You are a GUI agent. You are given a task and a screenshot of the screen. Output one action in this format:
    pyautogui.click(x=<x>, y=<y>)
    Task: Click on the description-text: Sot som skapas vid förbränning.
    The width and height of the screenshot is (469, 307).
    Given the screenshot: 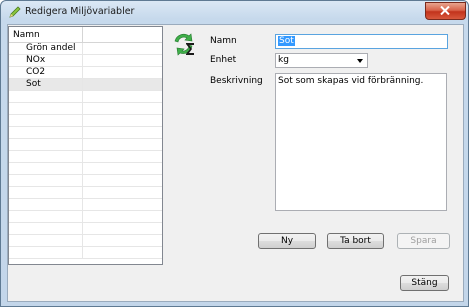 What is the action you would take?
    pyautogui.click(x=351, y=81)
    